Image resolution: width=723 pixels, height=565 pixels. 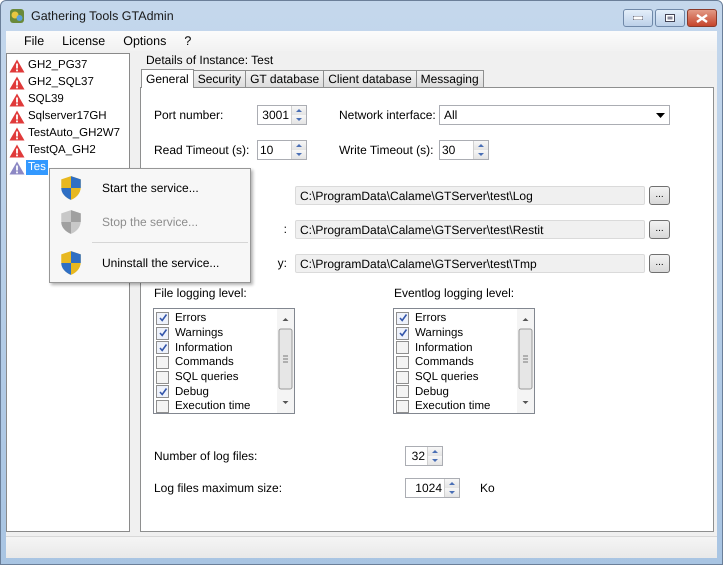 What do you see at coordinates (487, 488) in the screenshot?
I see `unit-label: Ko` at bounding box center [487, 488].